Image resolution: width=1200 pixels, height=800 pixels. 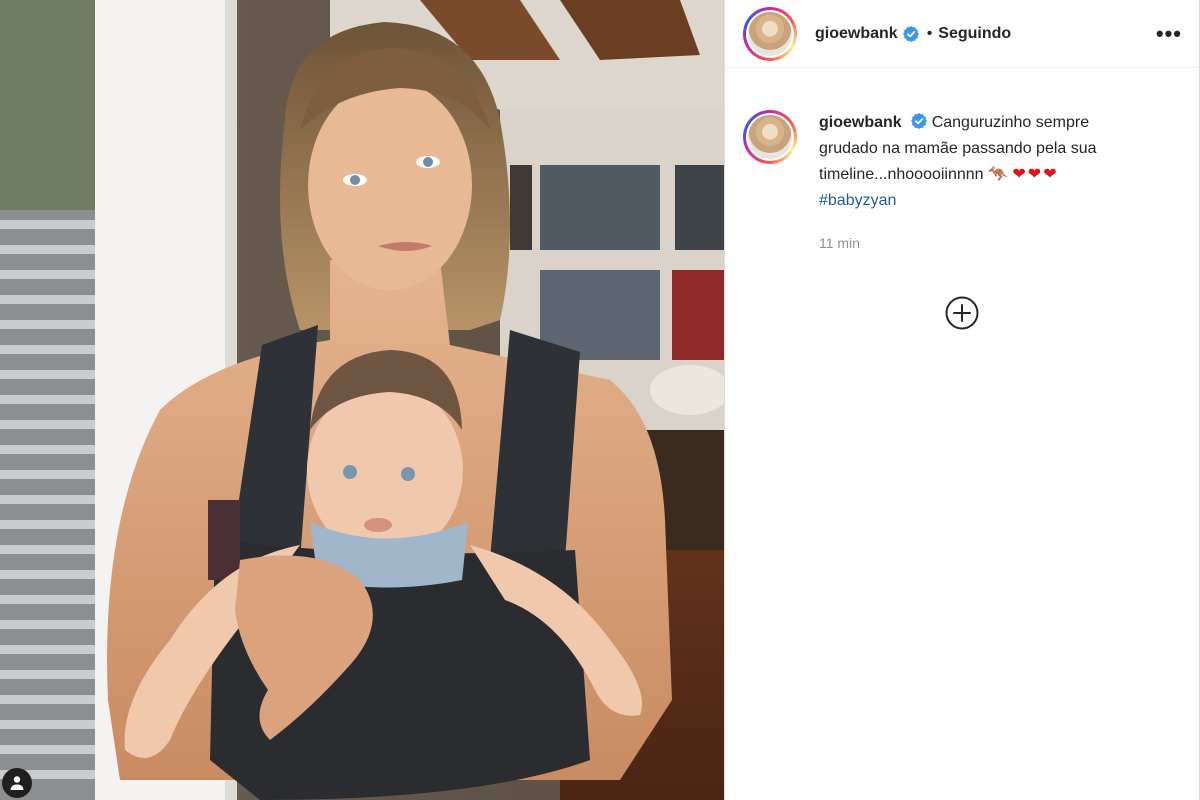 I want to click on more-options-icon: •••, so click(x=1169, y=33).